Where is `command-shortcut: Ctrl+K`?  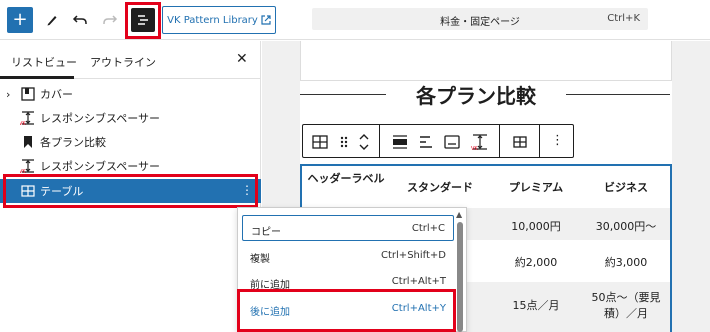
command-shortcut: Ctrl+K is located at coordinates (623, 18).